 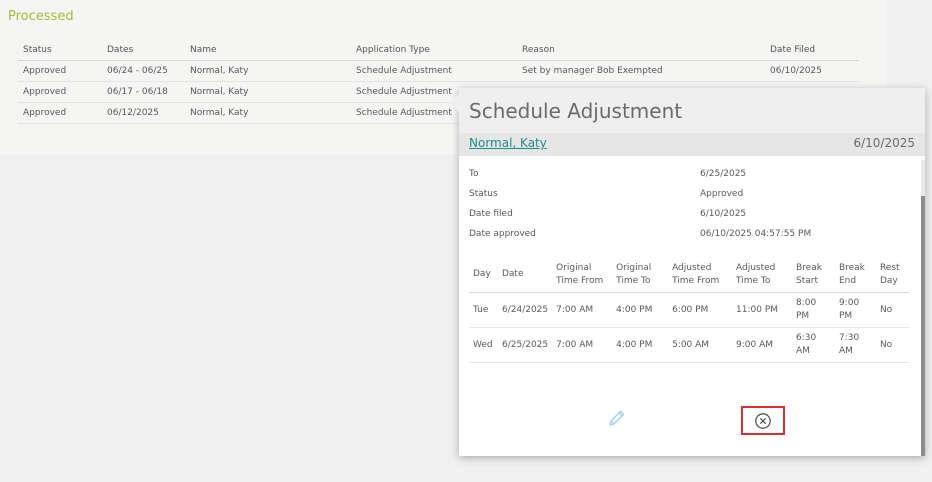 I want to click on schedule-cell-break-end: 7:30 AM, so click(x=855, y=345).